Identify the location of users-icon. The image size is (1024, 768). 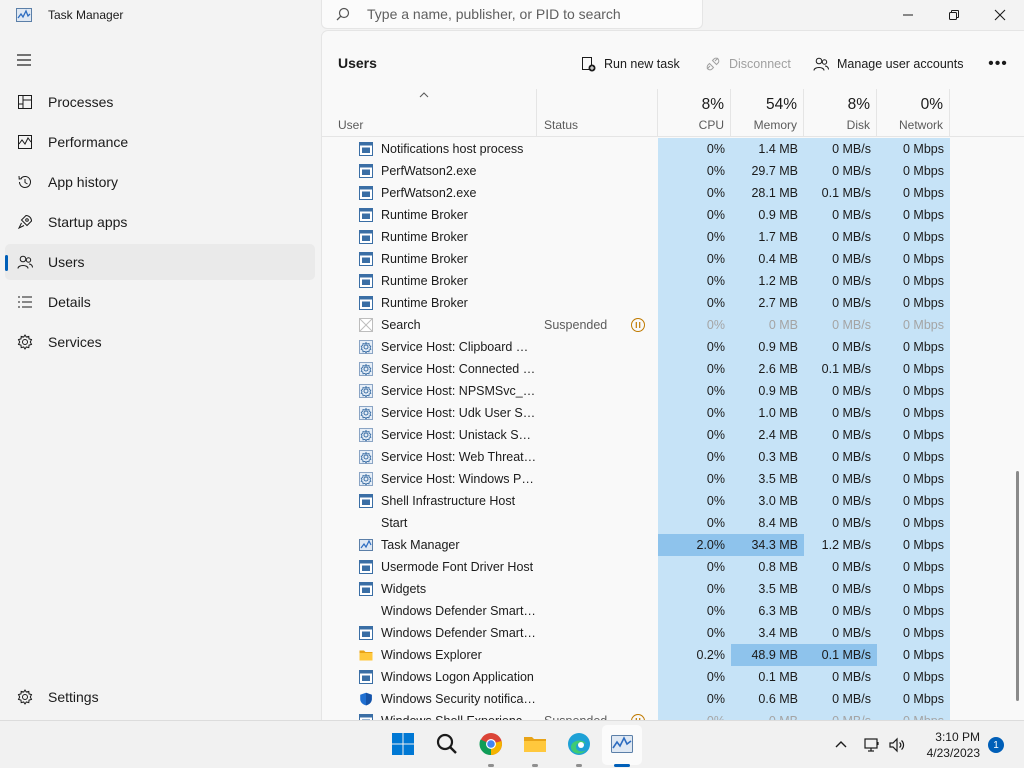
(821, 64).